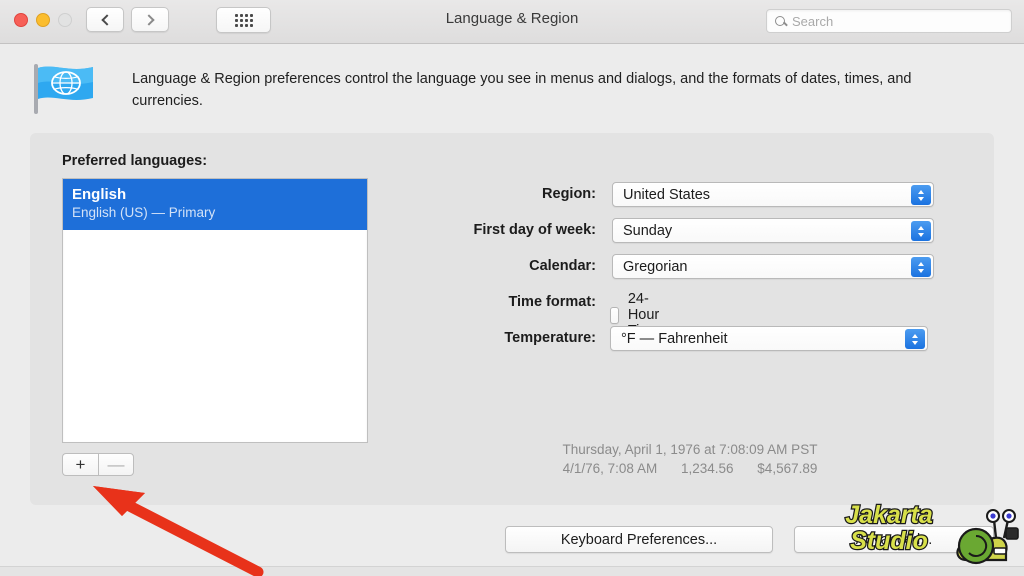  I want to click on preview-number: 1,234.56, so click(707, 468).